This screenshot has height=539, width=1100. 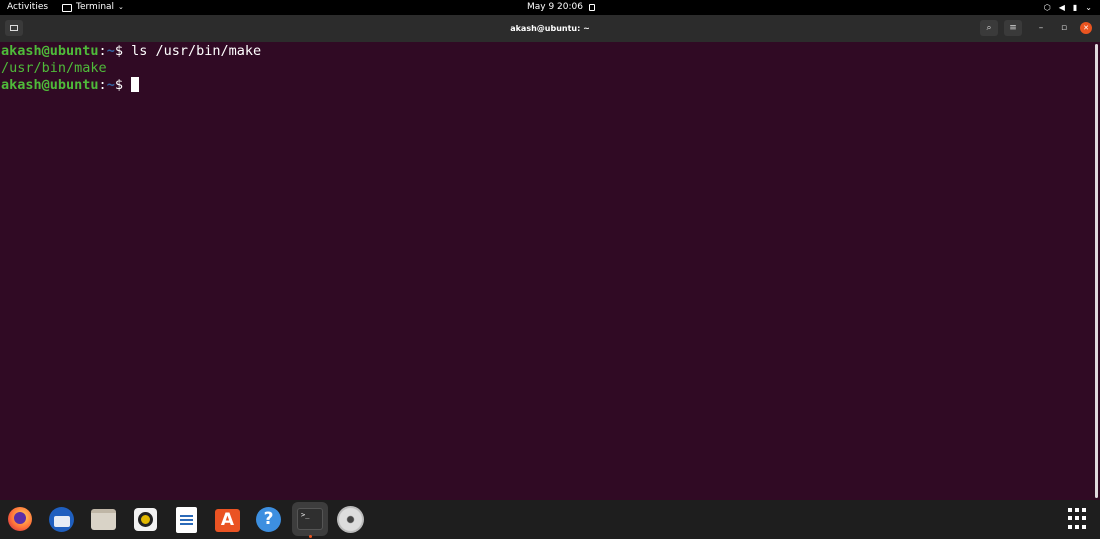 What do you see at coordinates (196, 51) in the screenshot?
I see `command-text: ls /usr/bin/make` at bounding box center [196, 51].